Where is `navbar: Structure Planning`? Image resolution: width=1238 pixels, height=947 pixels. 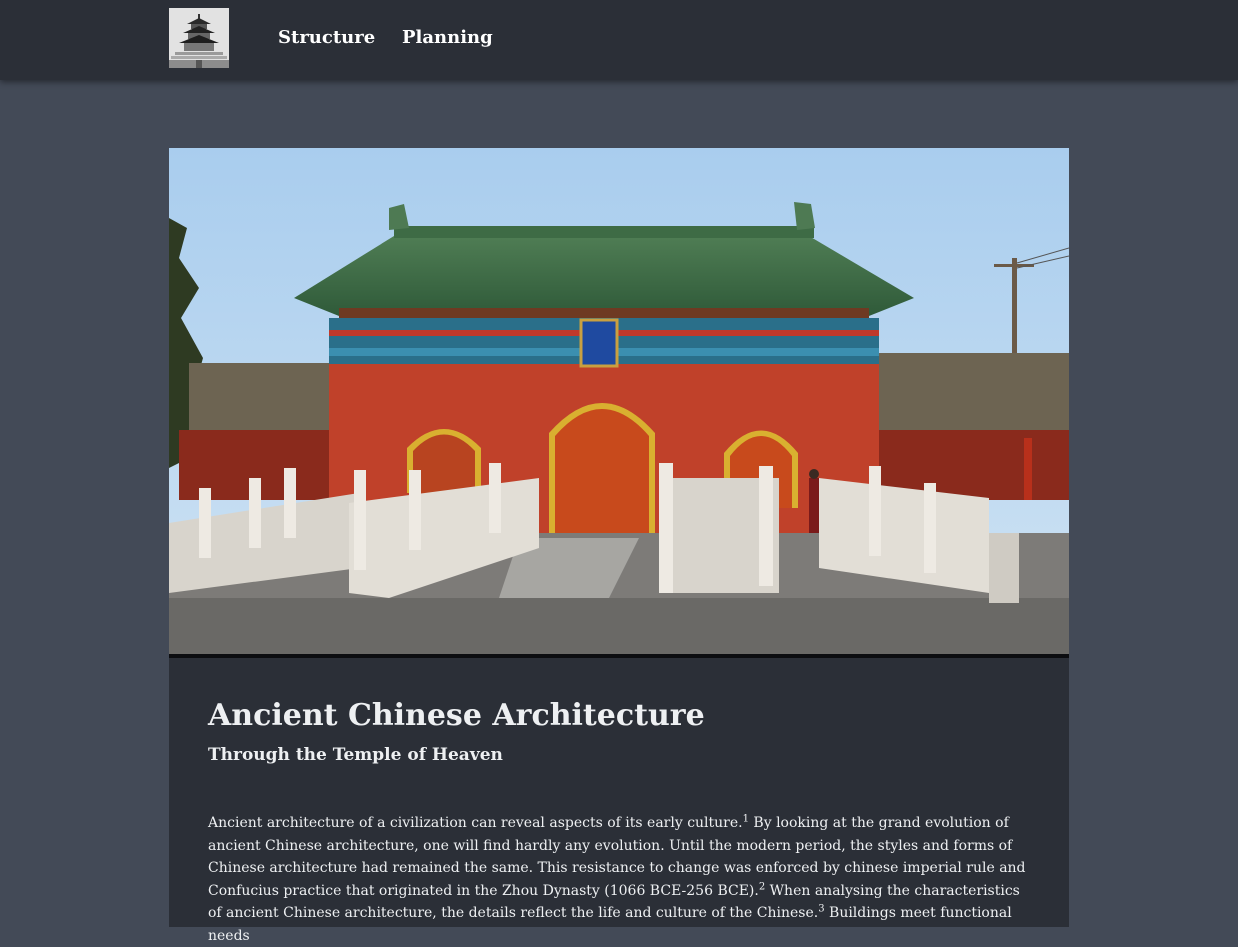
navbar: Structure Planning is located at coordinates (619, 40).